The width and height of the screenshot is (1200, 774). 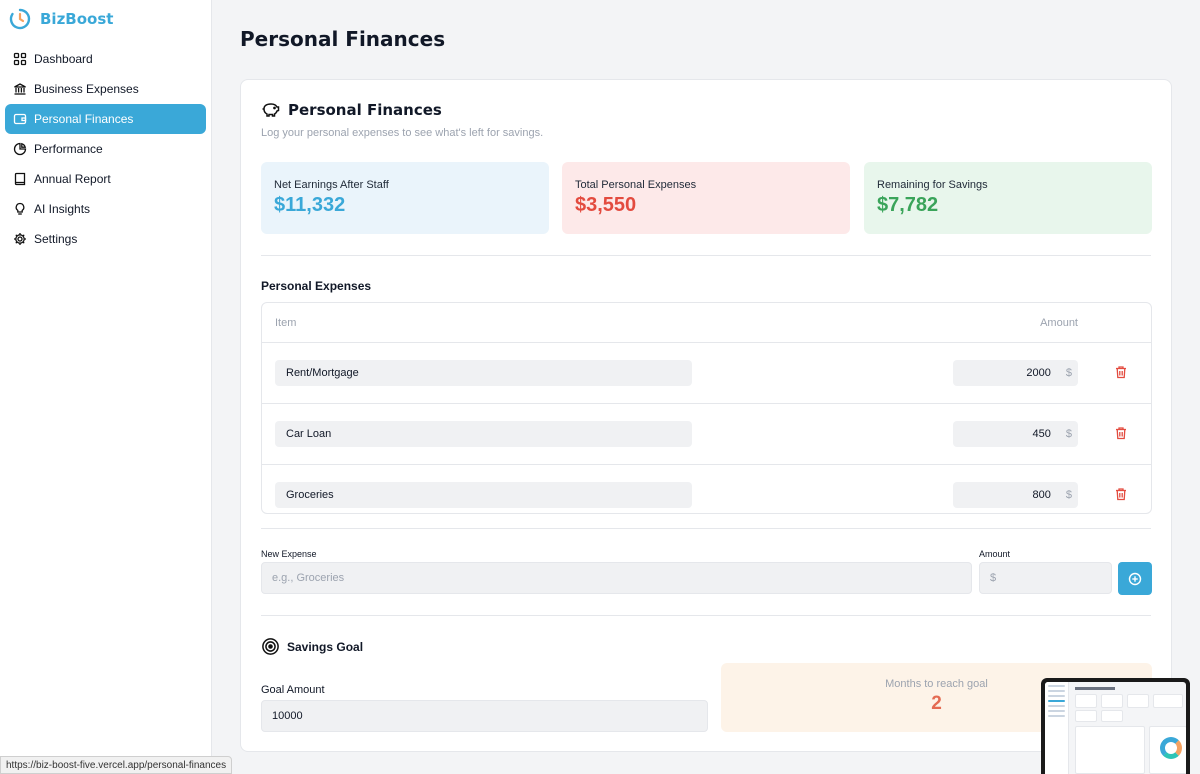 What do you see at coordinates (331, 185) in the screenshot?
I see `stat-label: Net Earnings After Staff` at bounding box center [331, 185].